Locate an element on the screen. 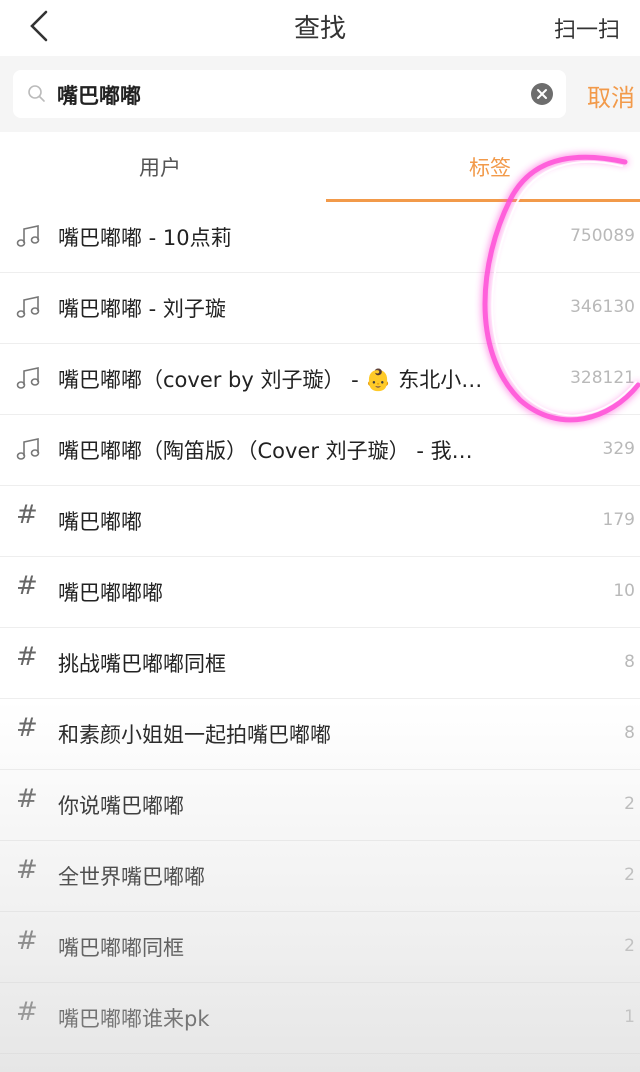  search-bar: 嘴巴嘟嘟 is located at coordinates (320, 94).